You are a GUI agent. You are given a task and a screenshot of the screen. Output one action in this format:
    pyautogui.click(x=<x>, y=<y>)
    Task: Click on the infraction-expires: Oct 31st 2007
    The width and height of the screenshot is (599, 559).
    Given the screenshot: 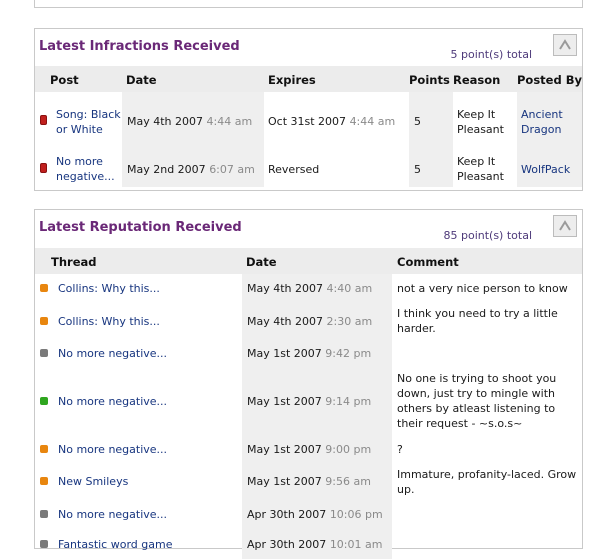 What is the action you would take?
    pyautogui.click(x=307, y=121)
    